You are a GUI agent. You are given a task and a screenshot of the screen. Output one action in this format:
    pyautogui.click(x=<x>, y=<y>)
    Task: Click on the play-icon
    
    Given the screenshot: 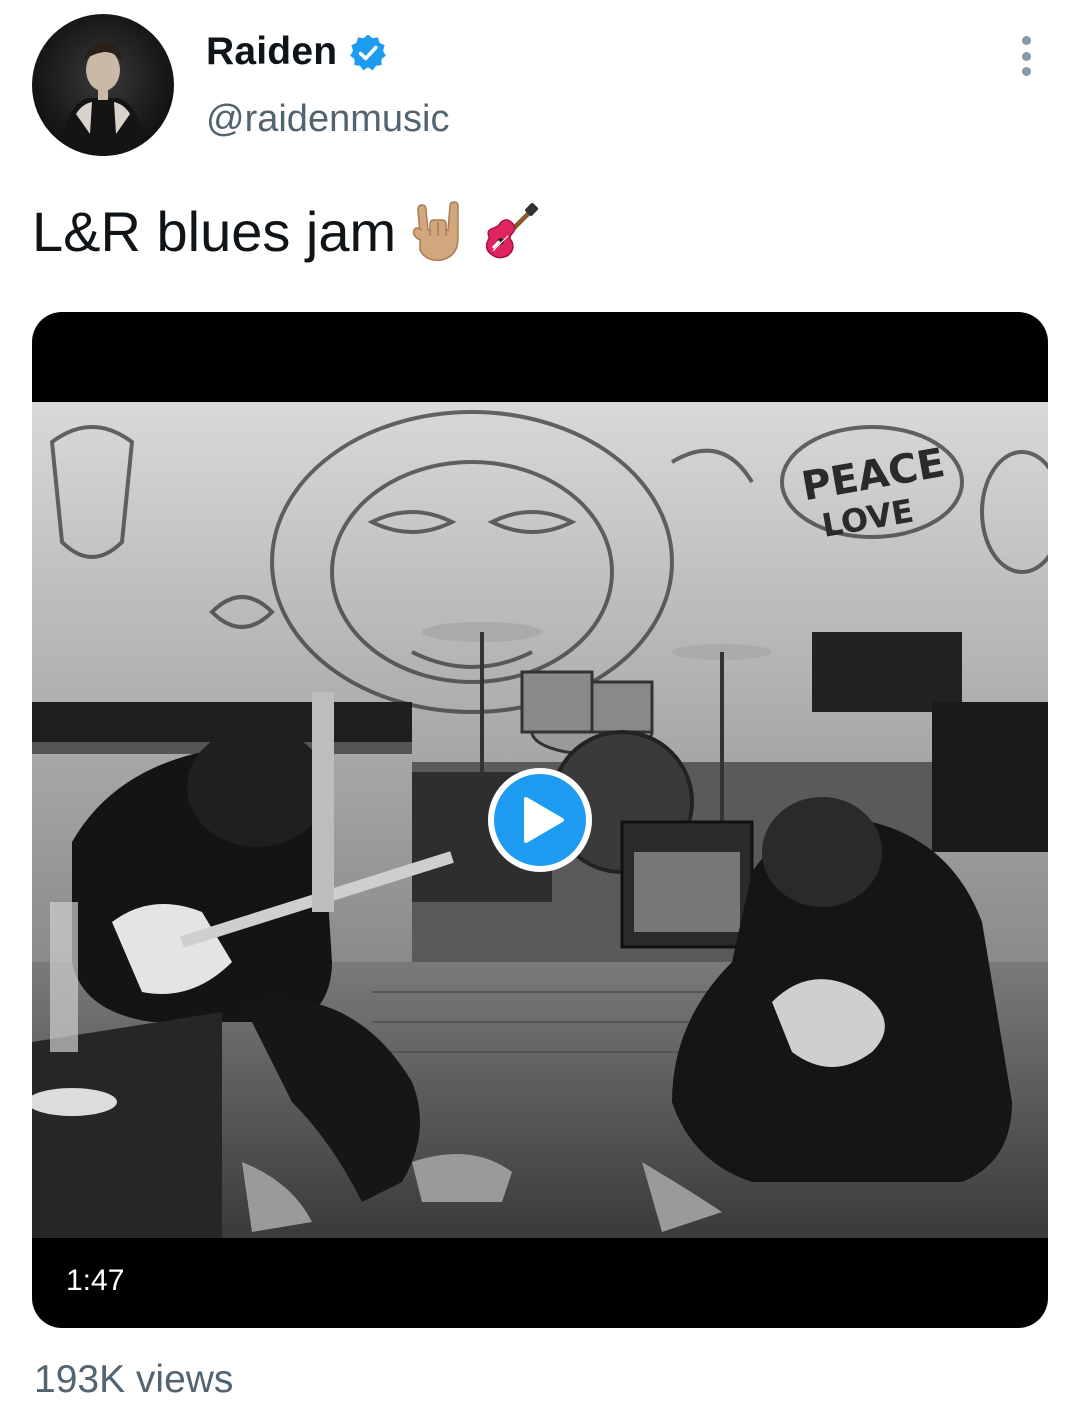 What is the action you would take?
    pyautogui.click(x=544, y=820)
    